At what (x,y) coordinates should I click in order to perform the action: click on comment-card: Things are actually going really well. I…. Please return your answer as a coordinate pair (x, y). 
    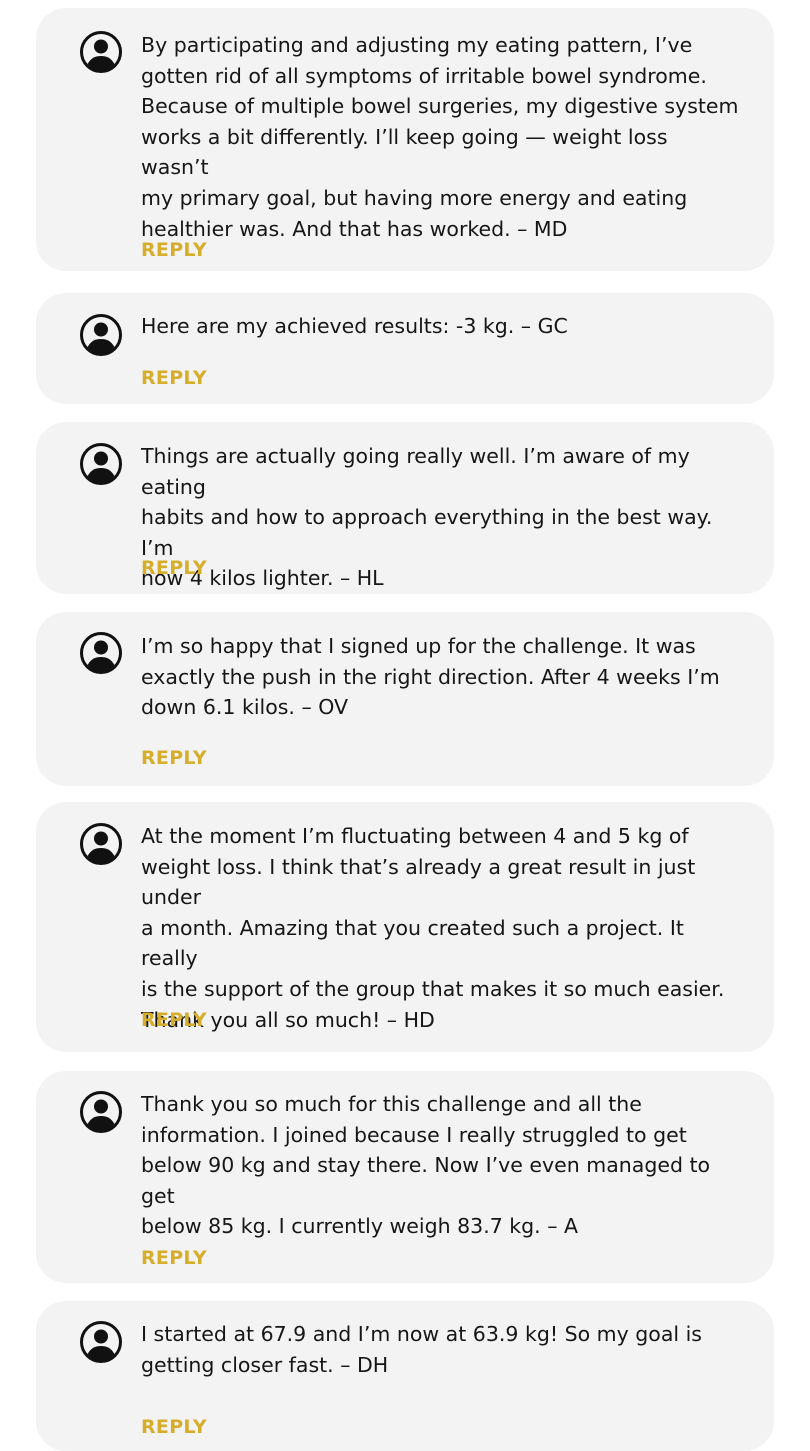
    Looking at the image, I should click on (405, 508).